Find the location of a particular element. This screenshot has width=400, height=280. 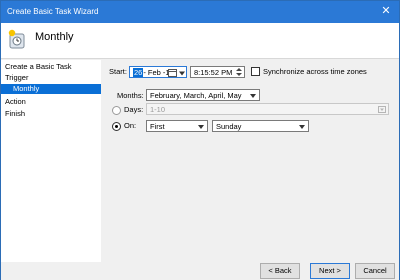

nav-item-label: Create a Basic Task is located at coordinates (38, 66).